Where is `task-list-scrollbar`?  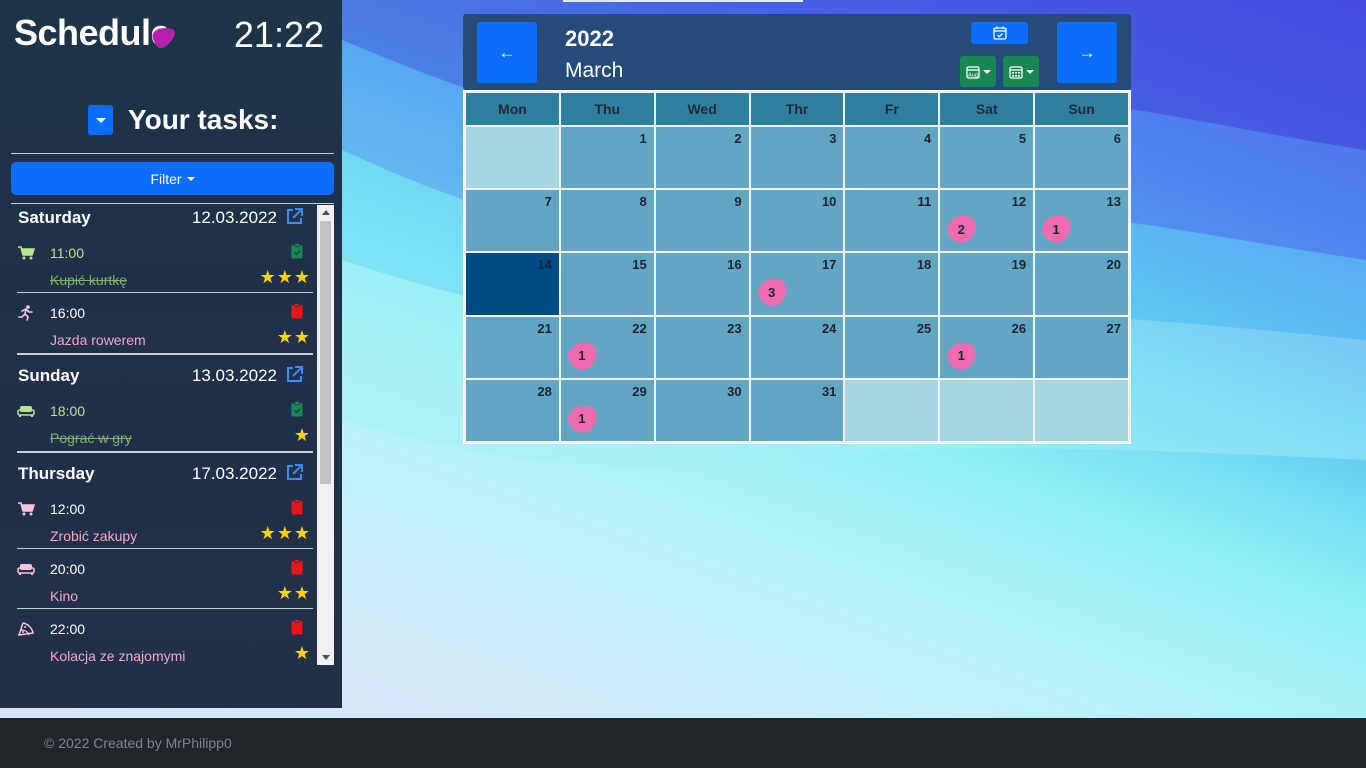
task-list-scrollbar is located at coordinates (325, 435).